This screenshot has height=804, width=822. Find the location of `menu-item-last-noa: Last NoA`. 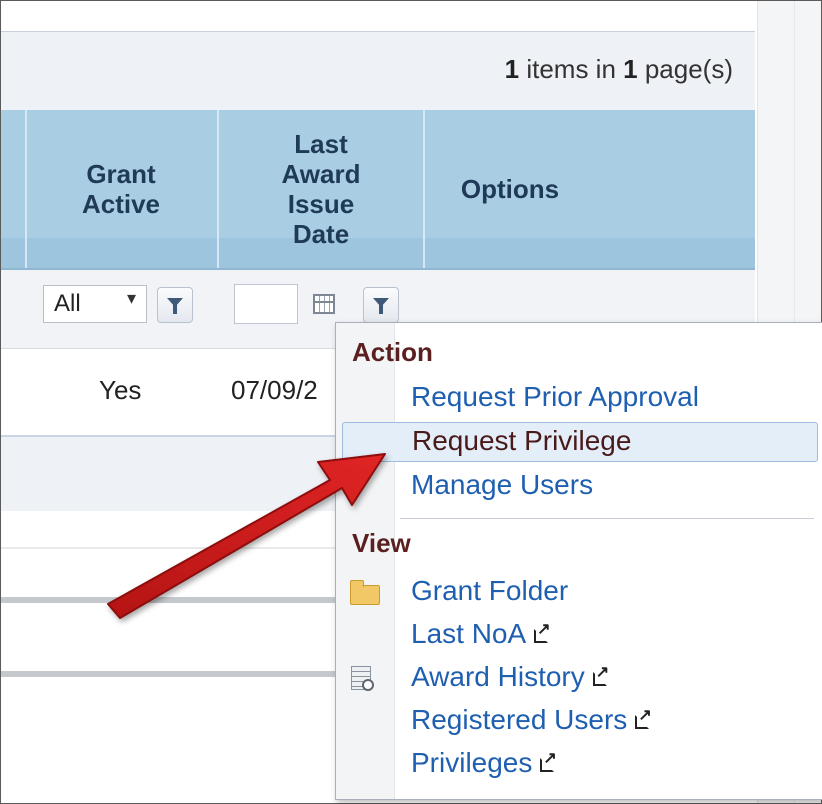

menu-item-last-noa: Last NoA is located at coordinates (481, 634).